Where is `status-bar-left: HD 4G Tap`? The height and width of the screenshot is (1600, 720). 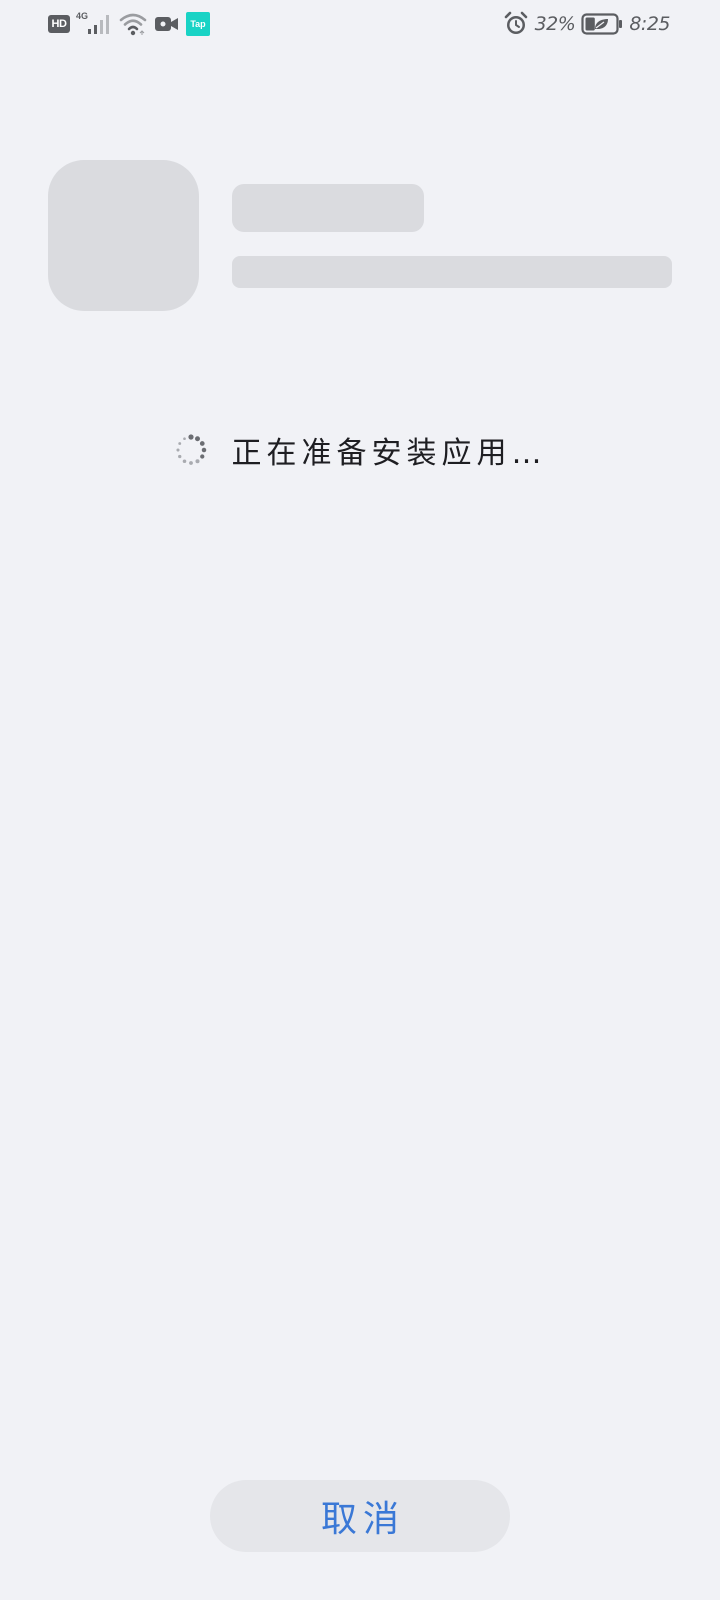 status-bar-left: HD 4G Tap is located at coordinates (129, 24).